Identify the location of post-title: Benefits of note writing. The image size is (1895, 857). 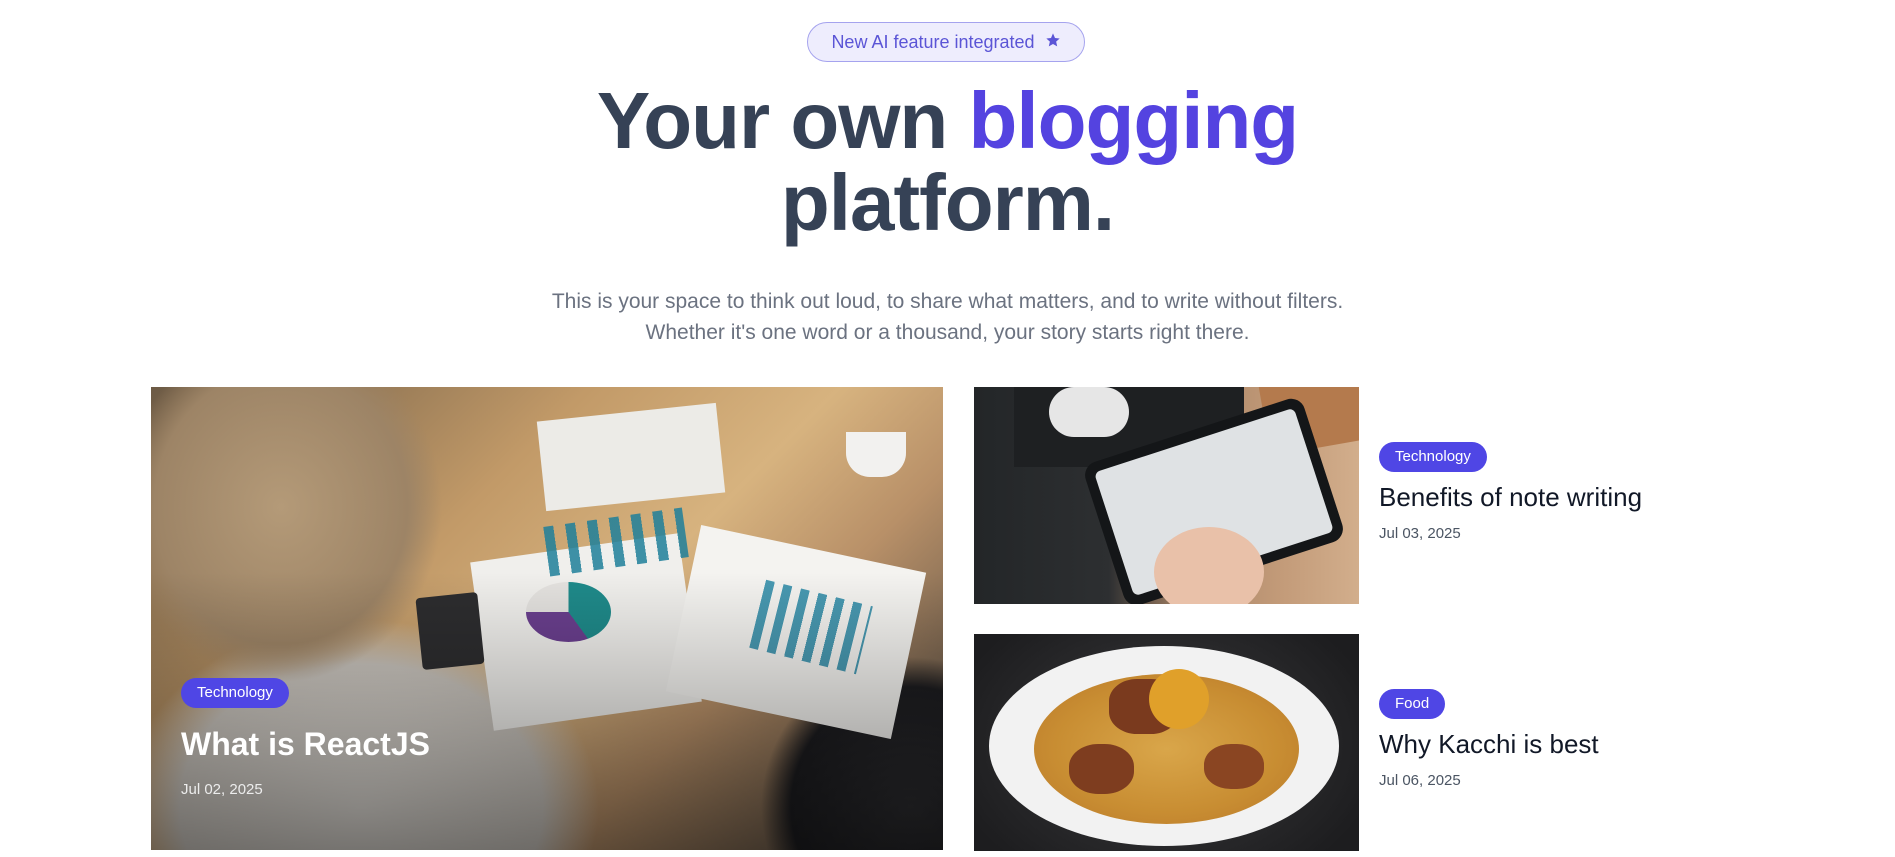
(1510, 497).